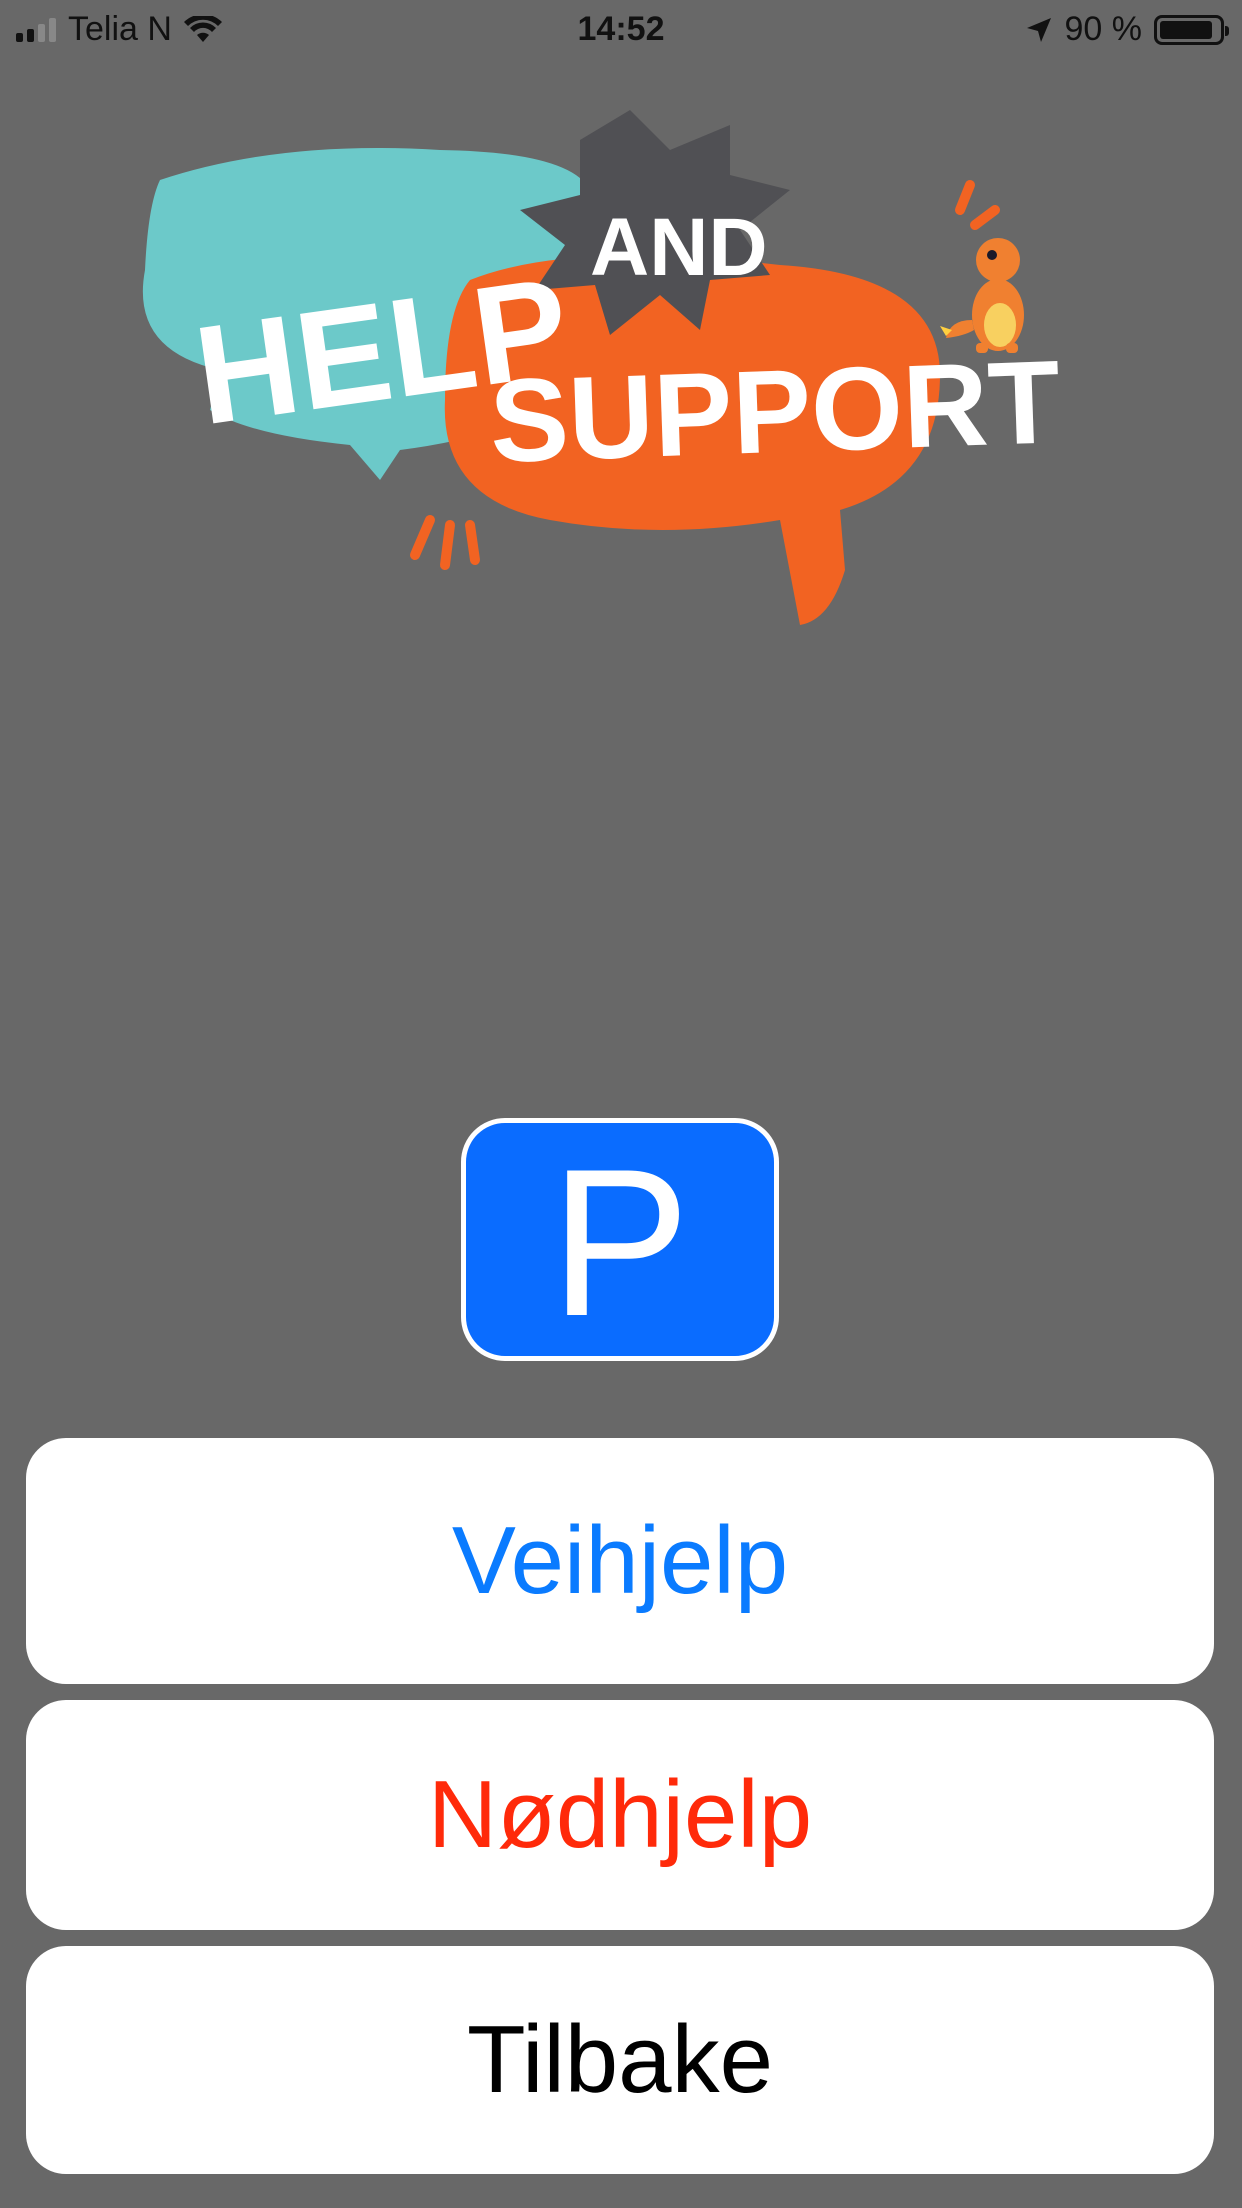 Image resolution: width=1242 pixels, height=2208 pixels. What do you see at coordinates (982, 295) in the screenshot?
I see `charmander-icon` at bounding box center [982, 295].